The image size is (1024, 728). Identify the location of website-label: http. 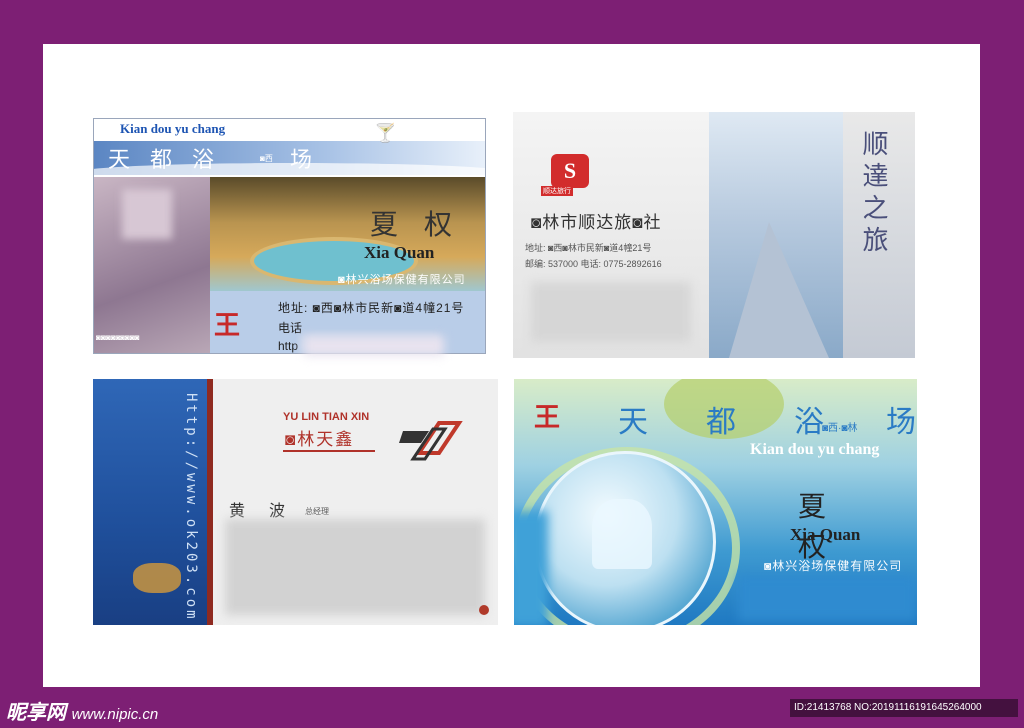
(288, 346).